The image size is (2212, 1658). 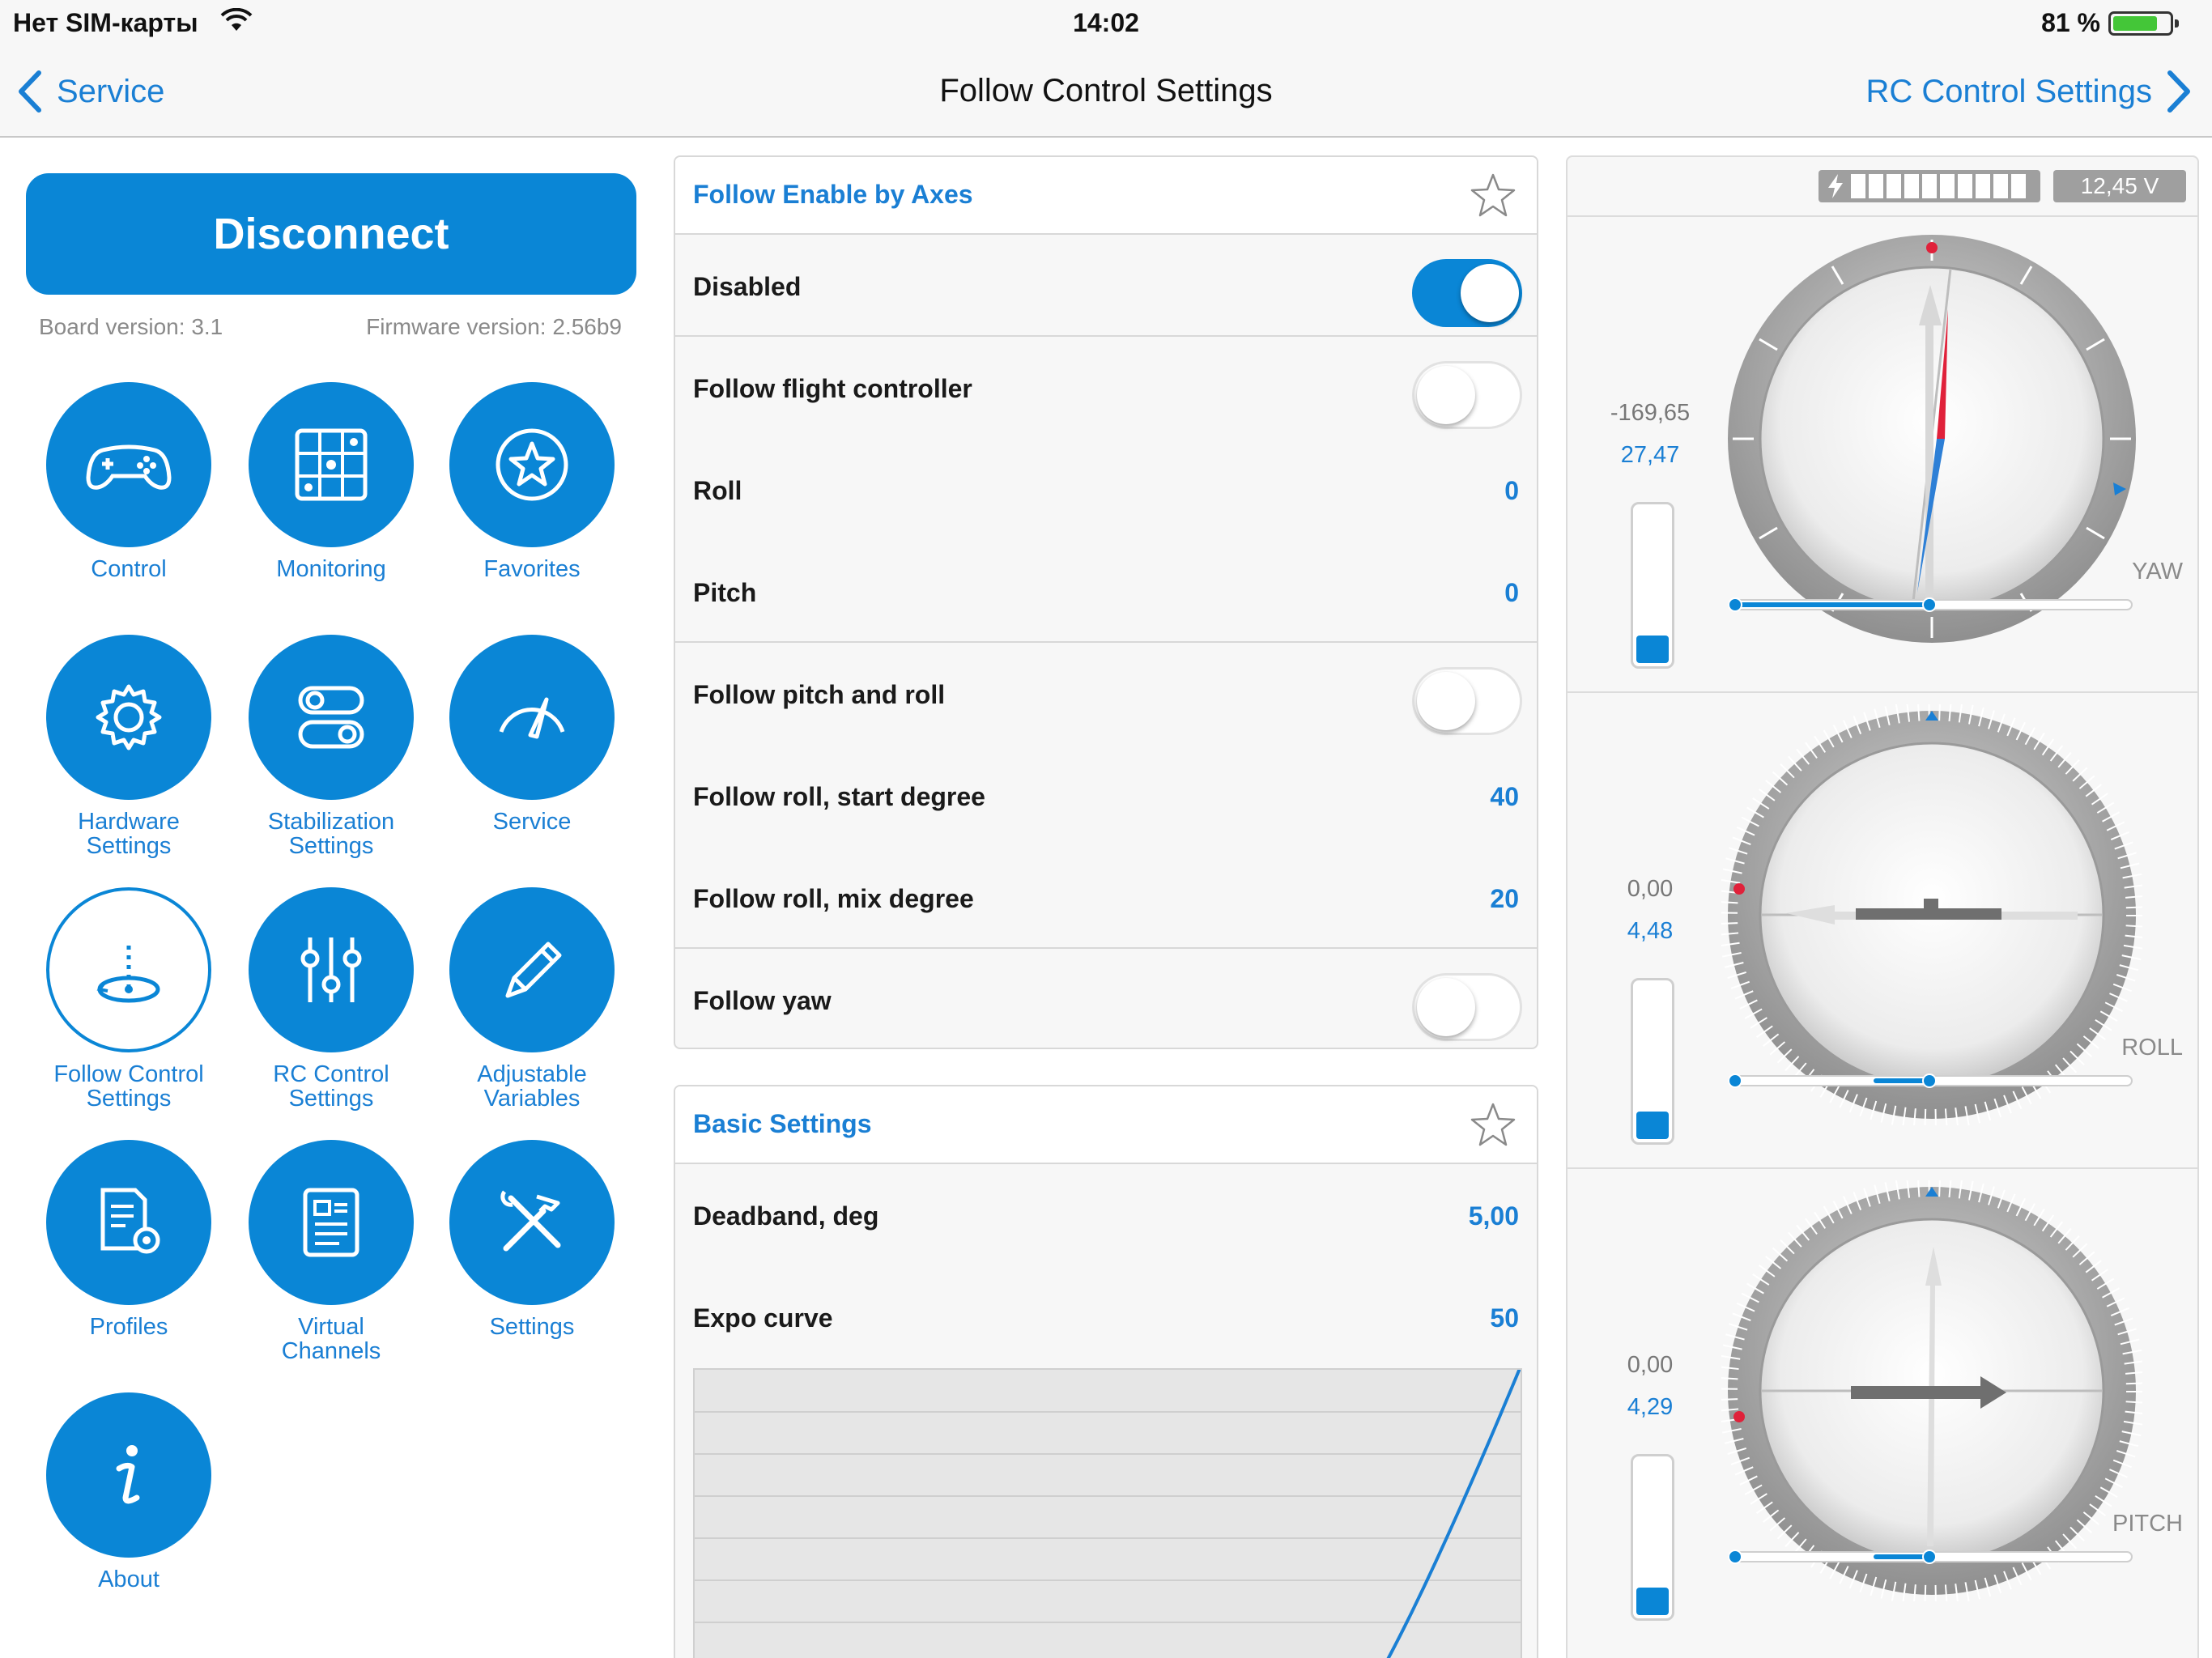 What do you see at coordinates (129, 467) in the screenshot?
I see `gamepad-icon` at bounding box center [129, 467].